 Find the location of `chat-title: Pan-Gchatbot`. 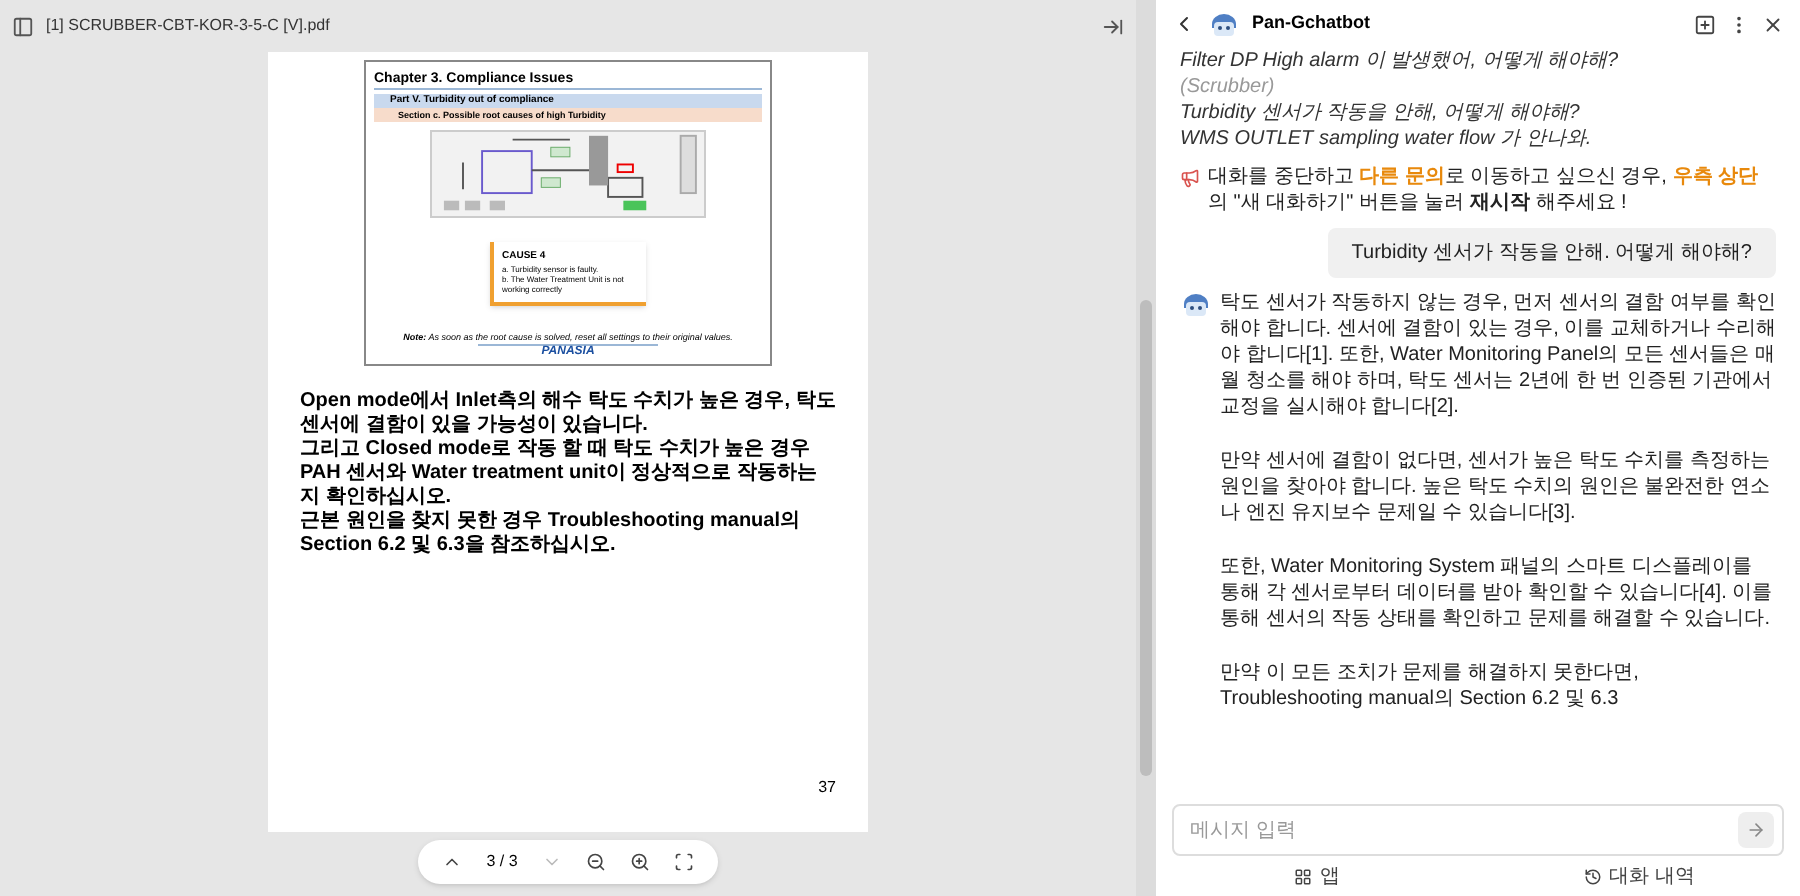

chat-title: Pan-Gchatbot is located at coordinates (1311, 23).